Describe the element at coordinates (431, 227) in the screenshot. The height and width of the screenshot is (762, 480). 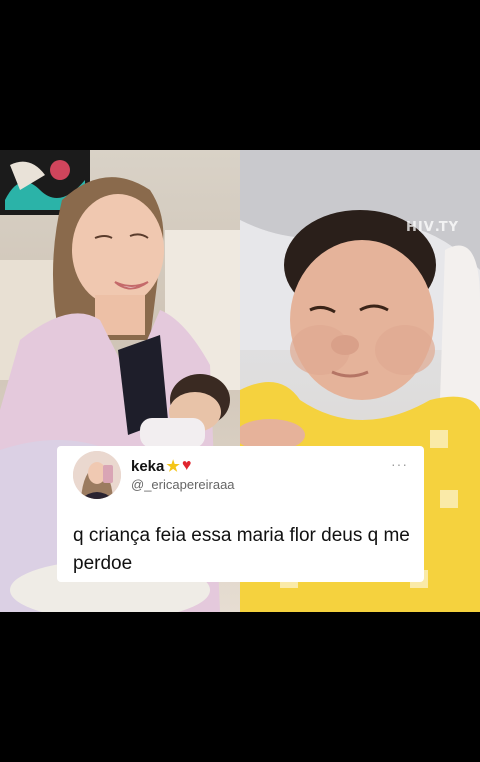
I see `watermark: YT.VIH` at that location.